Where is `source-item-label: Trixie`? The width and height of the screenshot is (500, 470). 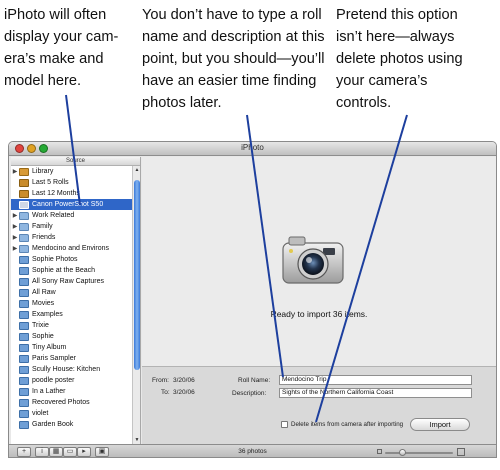
source-item-label: Trixie is located at coordinates (40, 325).